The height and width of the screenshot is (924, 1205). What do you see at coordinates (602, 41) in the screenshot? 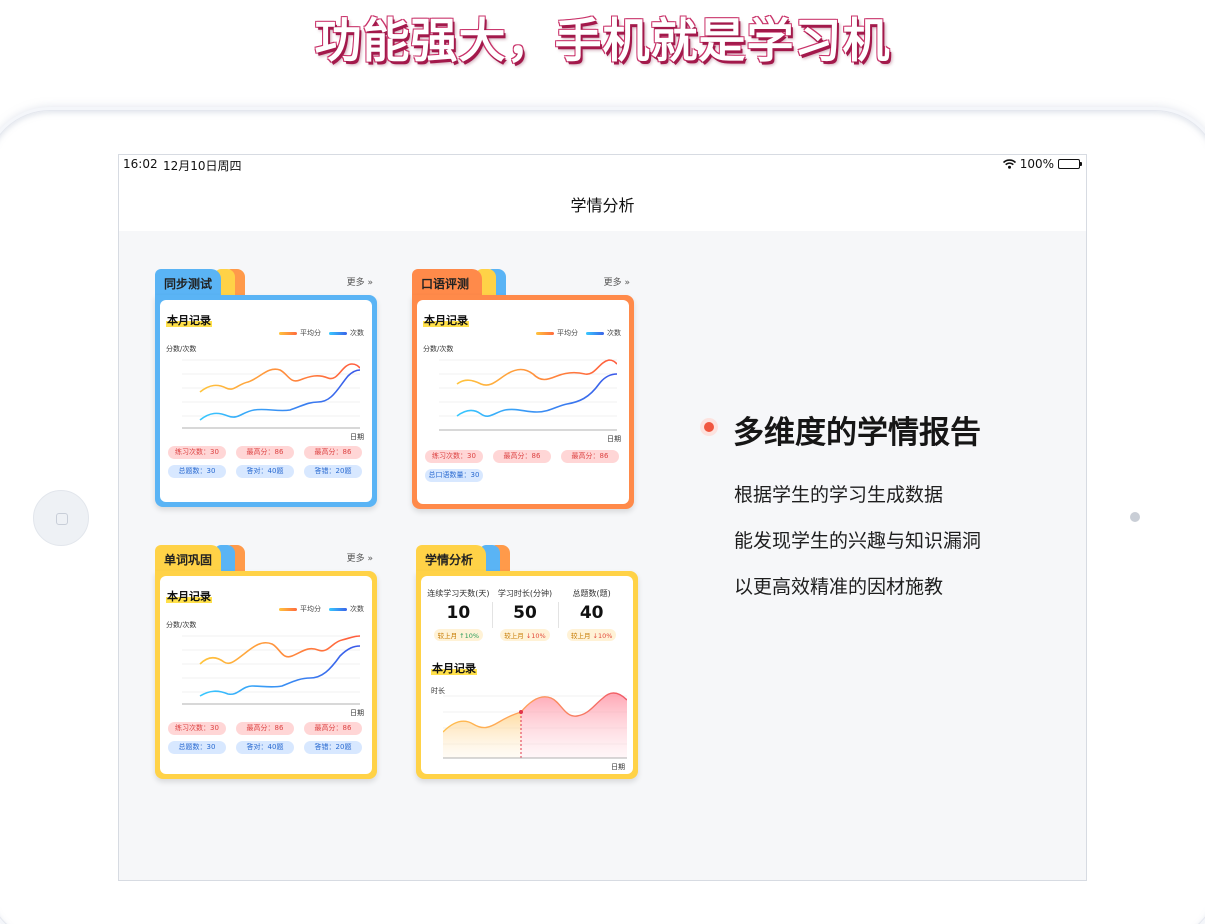
I see `promo-headline: 功能强大，手机就是学习机` at bounding box center [602, 41].